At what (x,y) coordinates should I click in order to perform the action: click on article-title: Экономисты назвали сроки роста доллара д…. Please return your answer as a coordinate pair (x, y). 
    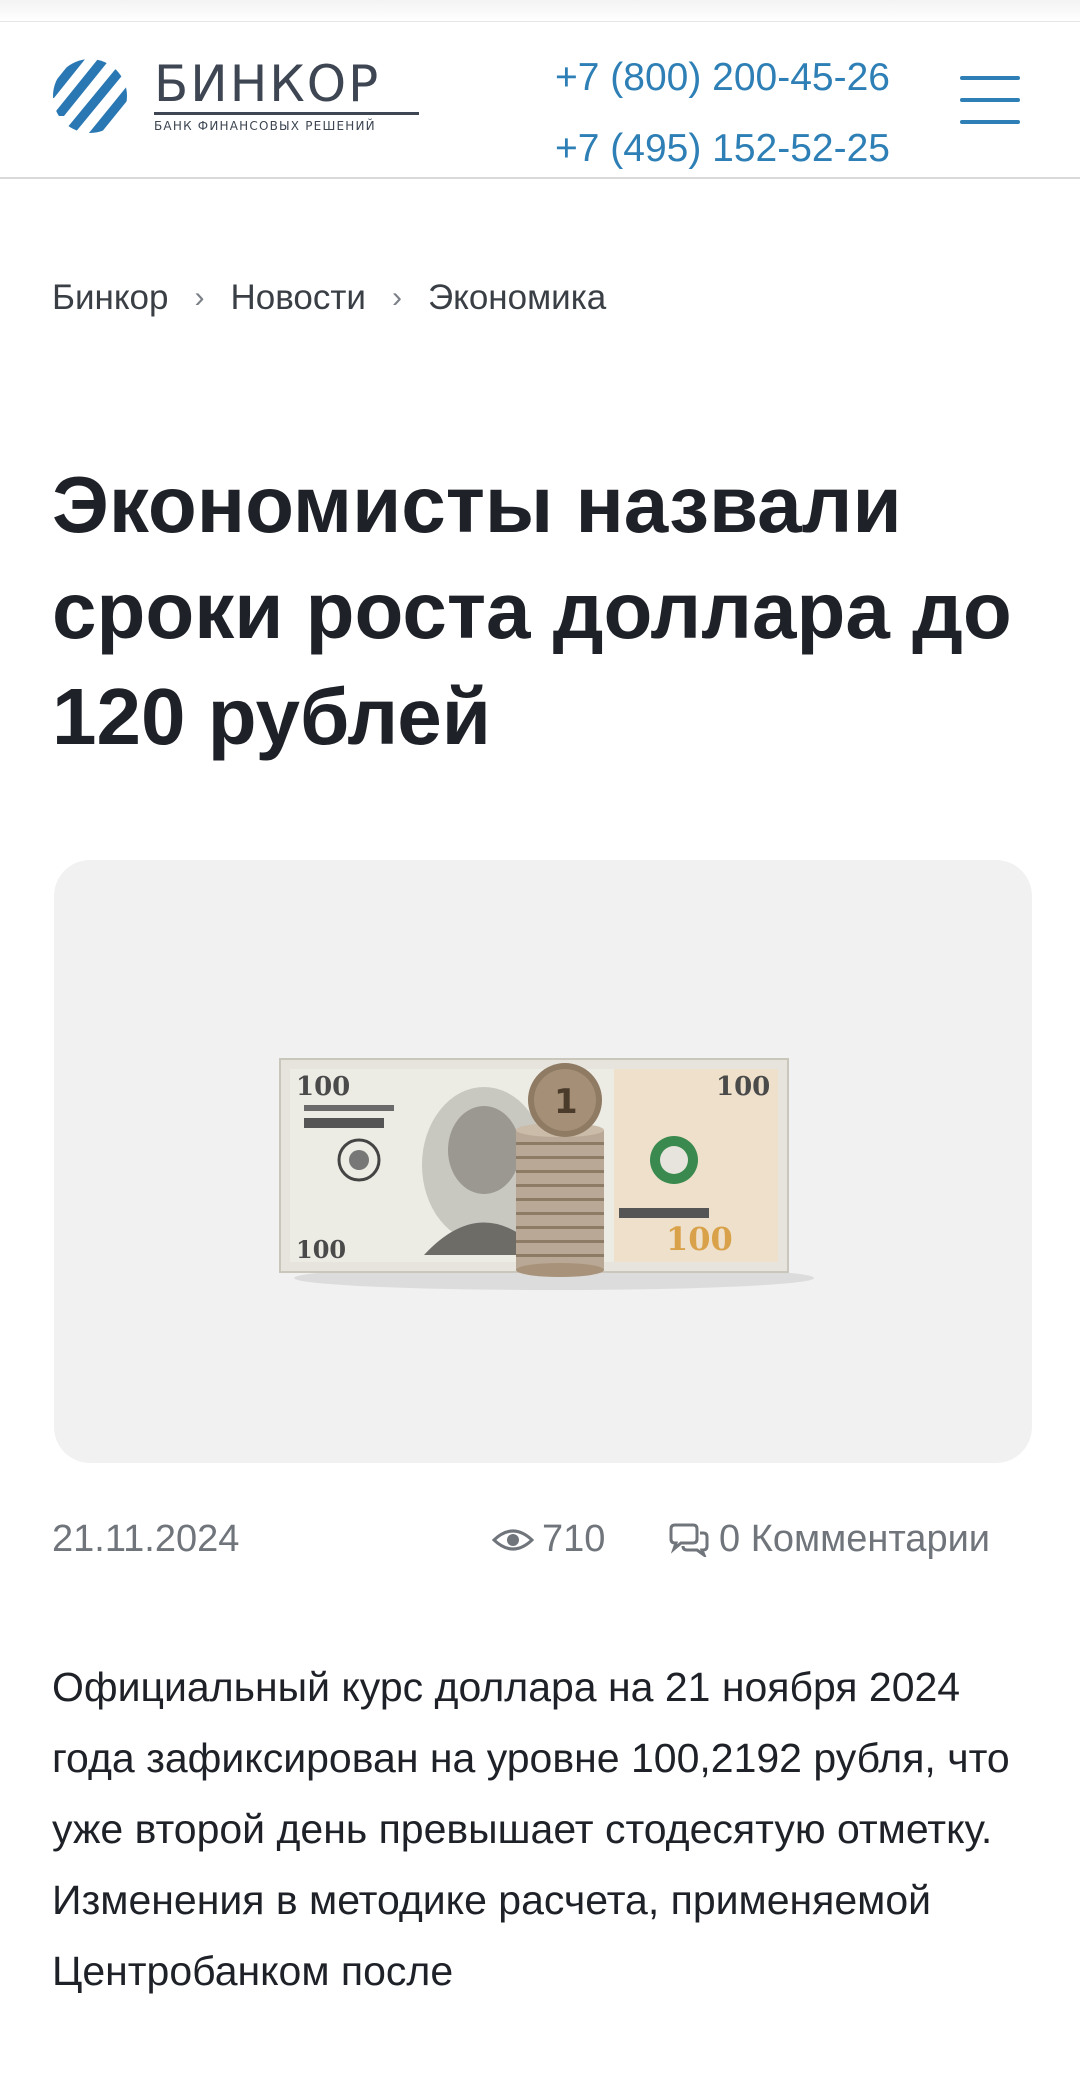
    Looking at the image, I should click on (532, 610).